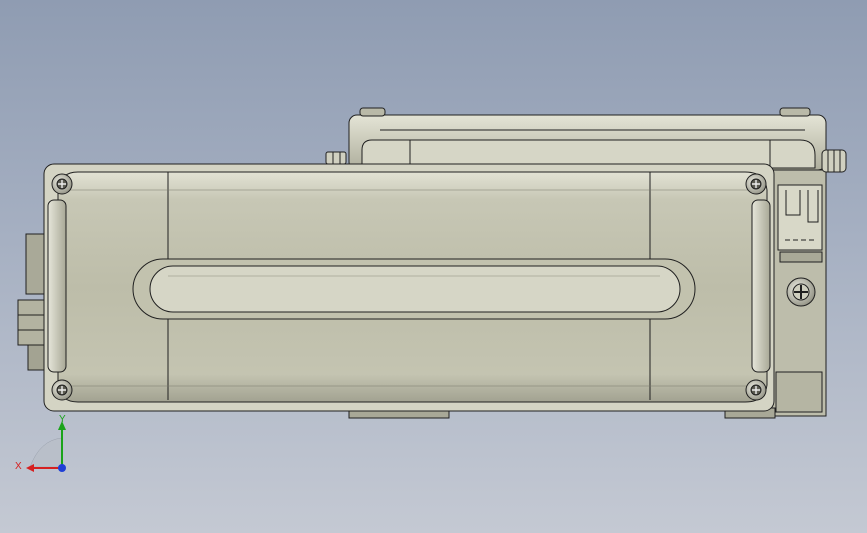  Describe the element at coordinates (57, 286) in the screenshot. I see `left-side-rail` at that location.